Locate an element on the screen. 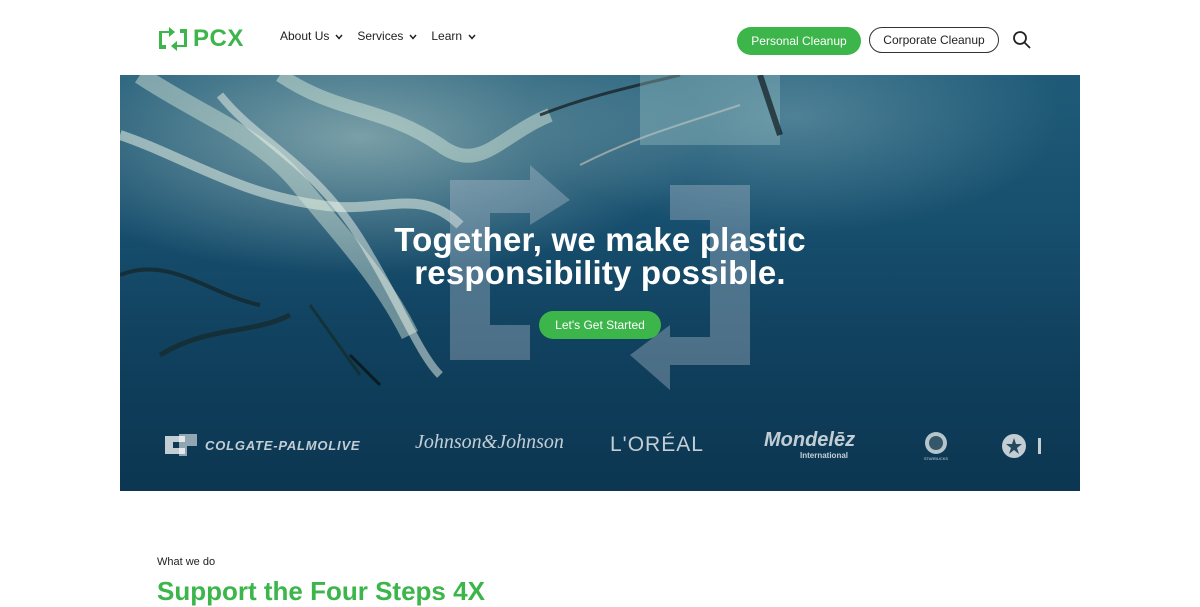 The height and width of the screenshot is (607, 1200). section-title: Support the Four Steps 4X is located at coordinates (321, 591).